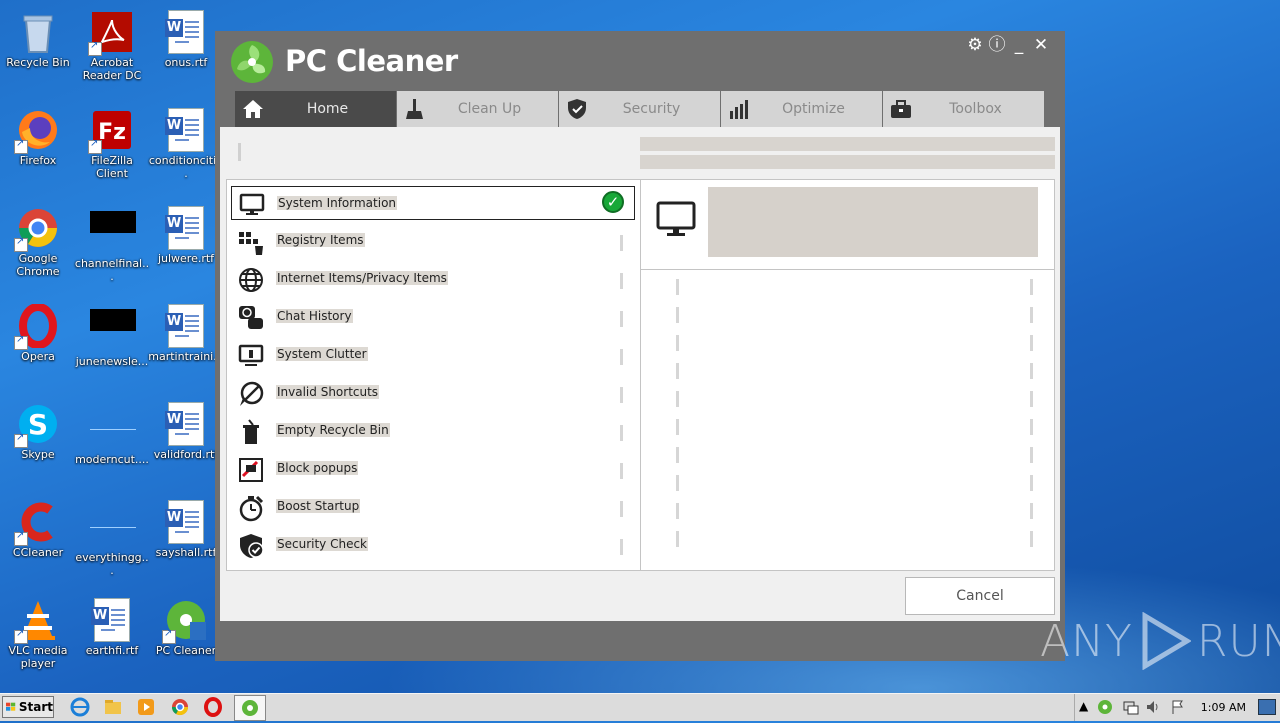  What do you see at coordinates (112, 650) in the screenshot?
I see `desktop-icon-label: earthfi.rtf` at bounding box center [112, 650].